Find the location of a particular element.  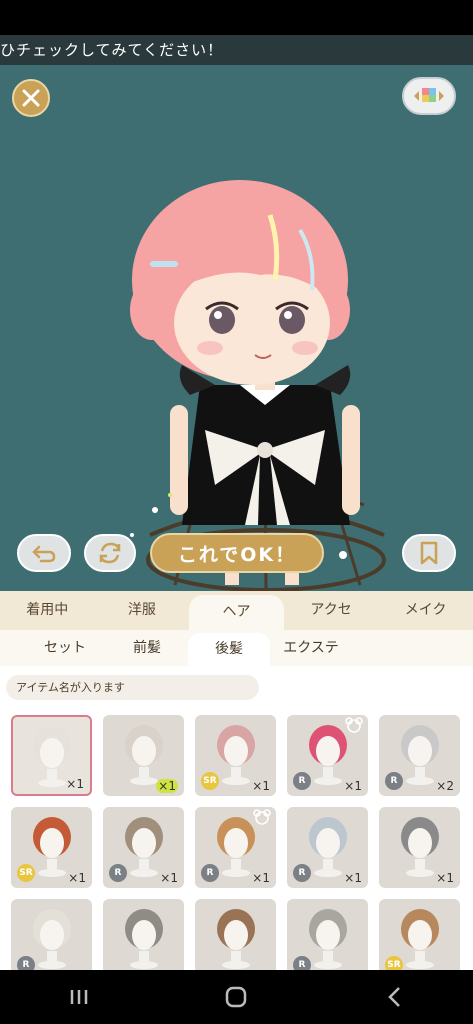

category-tabs: 着用中 洋服 ヘア アクセ メイク is located at coordinates (236, 610).